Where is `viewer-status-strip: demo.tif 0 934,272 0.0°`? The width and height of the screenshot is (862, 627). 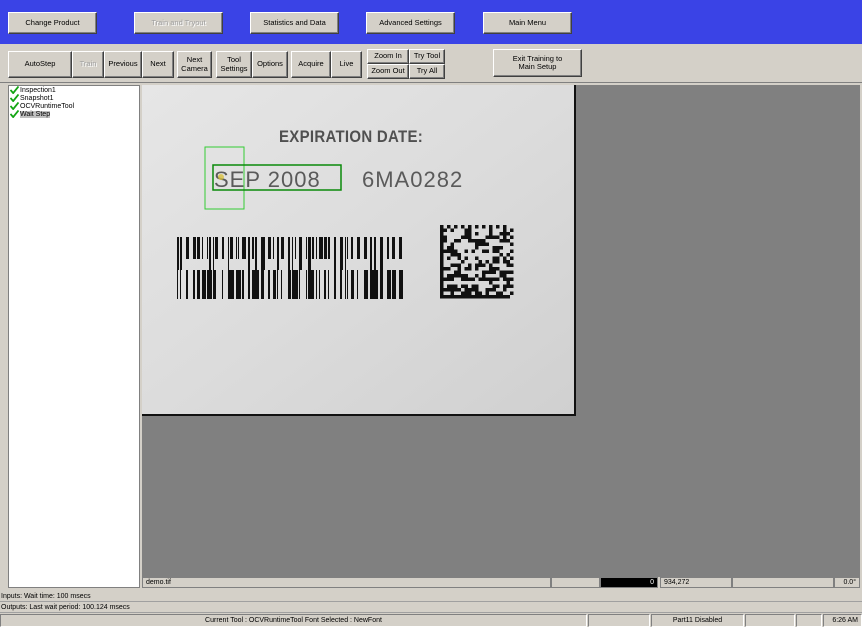 viewer-status-strip: demo.tif 0 934,272 0.0° is located at coordinates (501, 582).